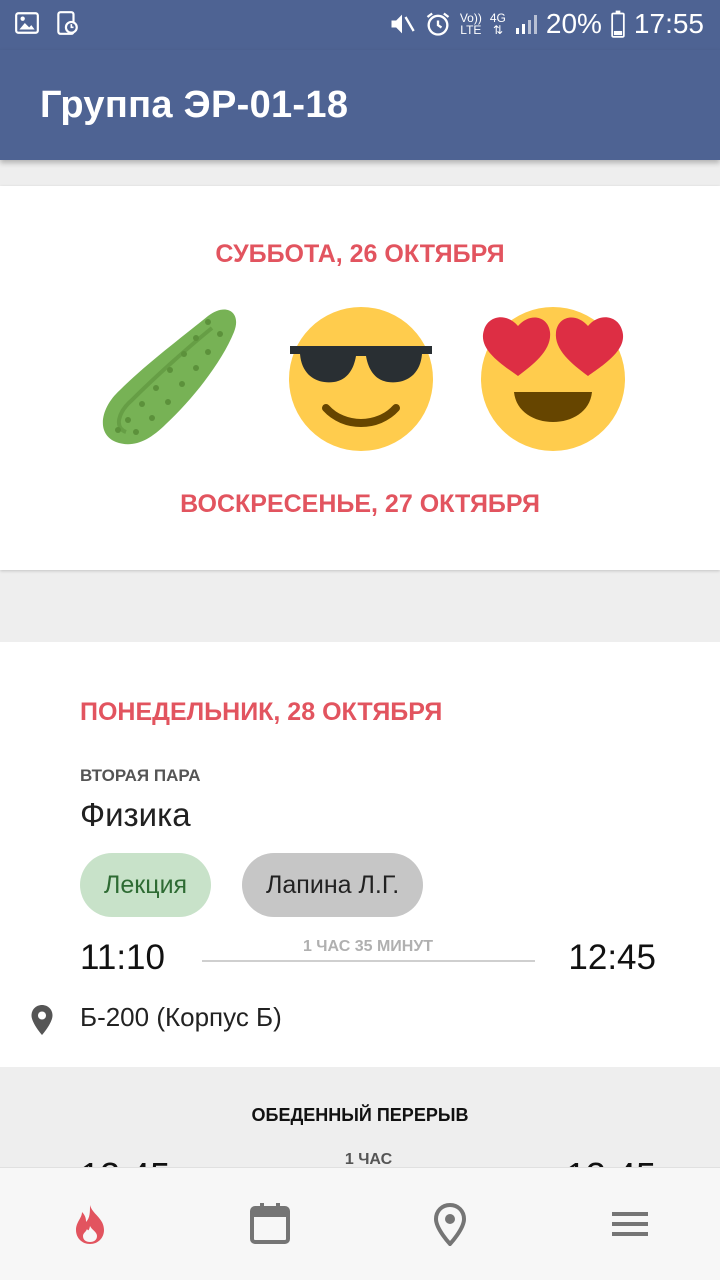  What do you see at coordinates (360, 1223) in the screenshot?
I see `bottom-navigation` at bounding box center [360, 1223].